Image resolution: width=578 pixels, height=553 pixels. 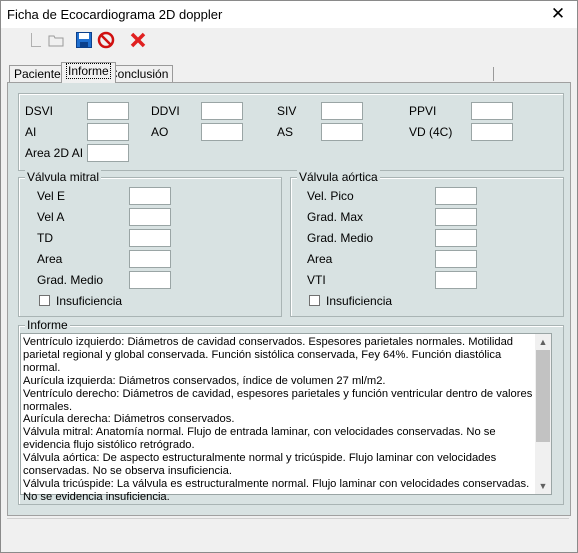 I want to click on mitral-vel-a-field, so click(x=150, y=217).